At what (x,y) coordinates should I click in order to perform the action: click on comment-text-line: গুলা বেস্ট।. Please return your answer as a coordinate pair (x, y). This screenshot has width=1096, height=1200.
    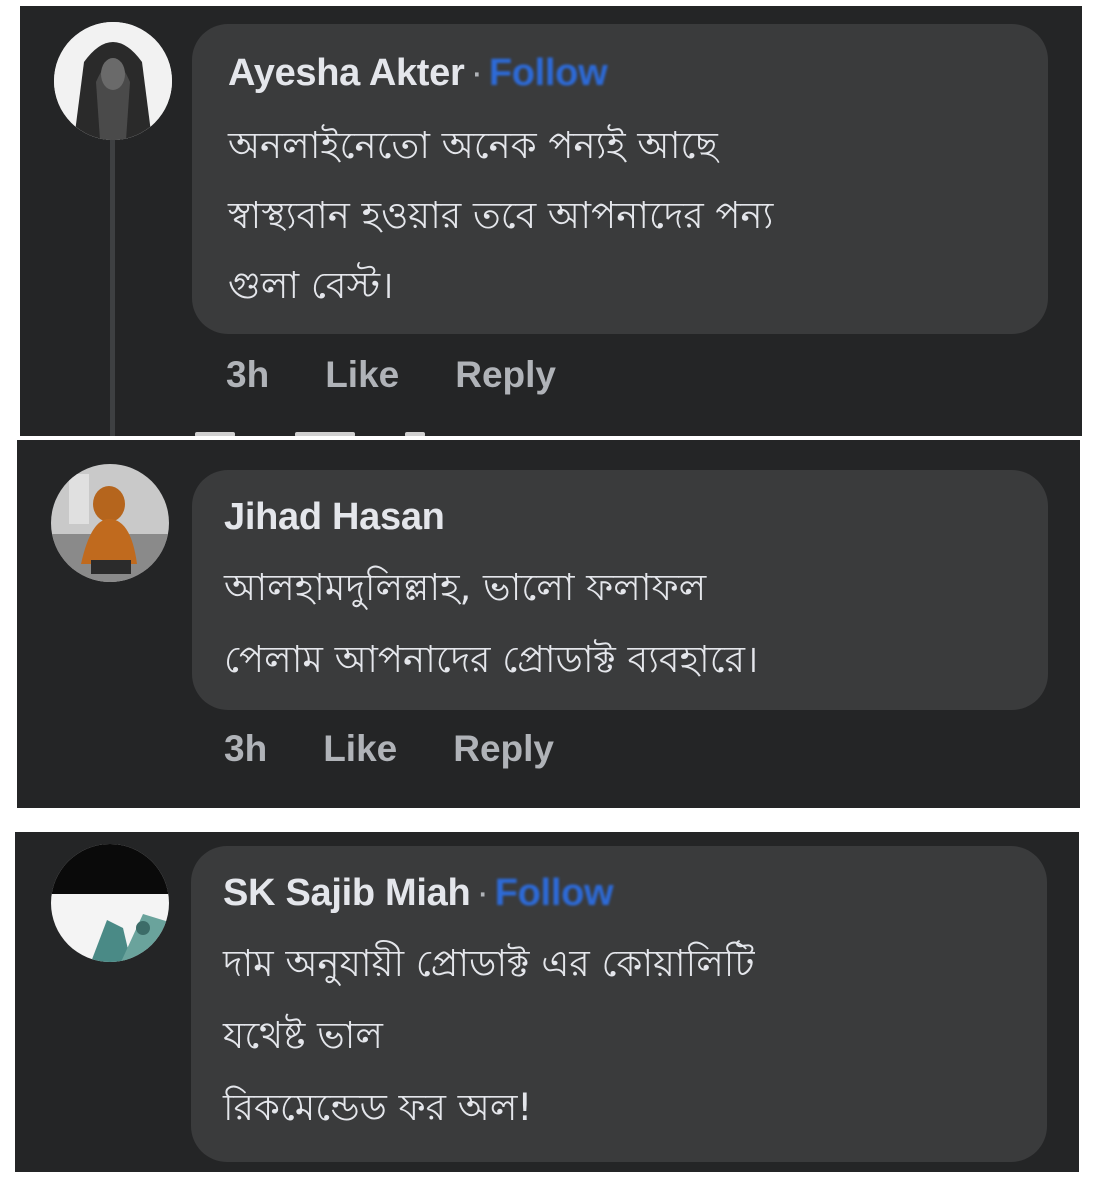
    Looking at the image, I should click on (311, 285).